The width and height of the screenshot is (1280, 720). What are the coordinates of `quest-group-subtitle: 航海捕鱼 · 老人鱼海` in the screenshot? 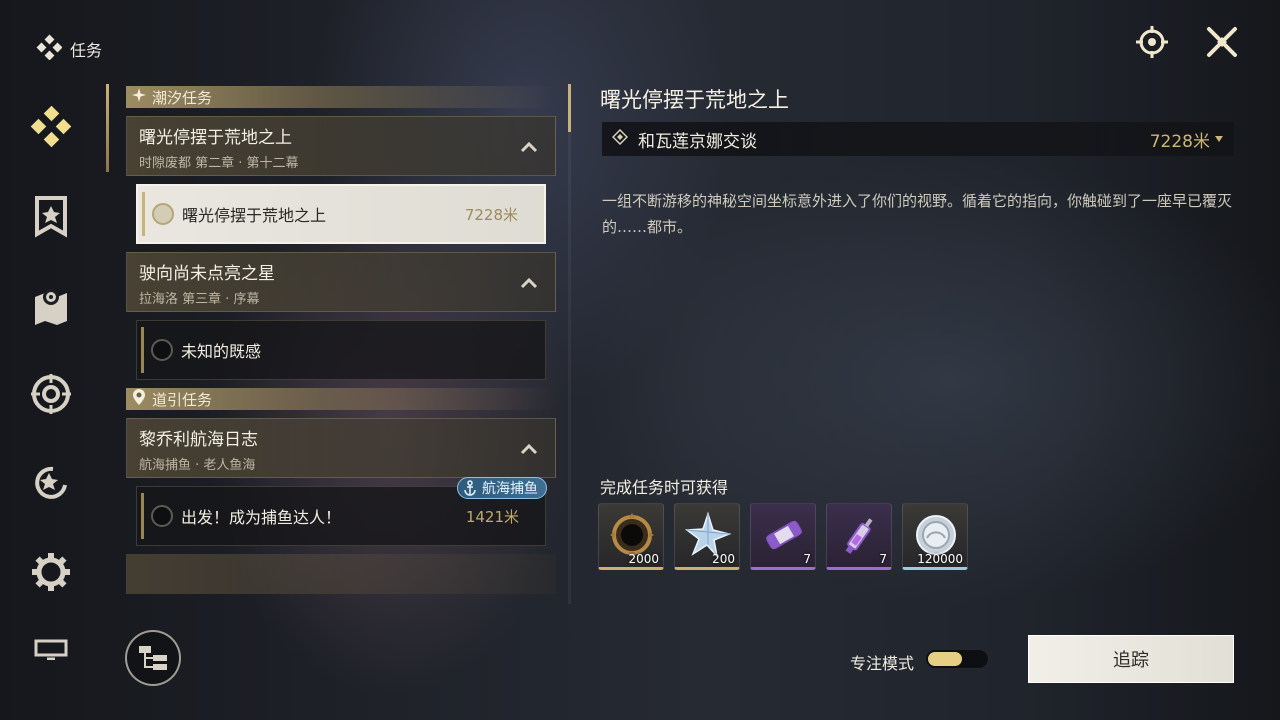 It's located at (197, 465).